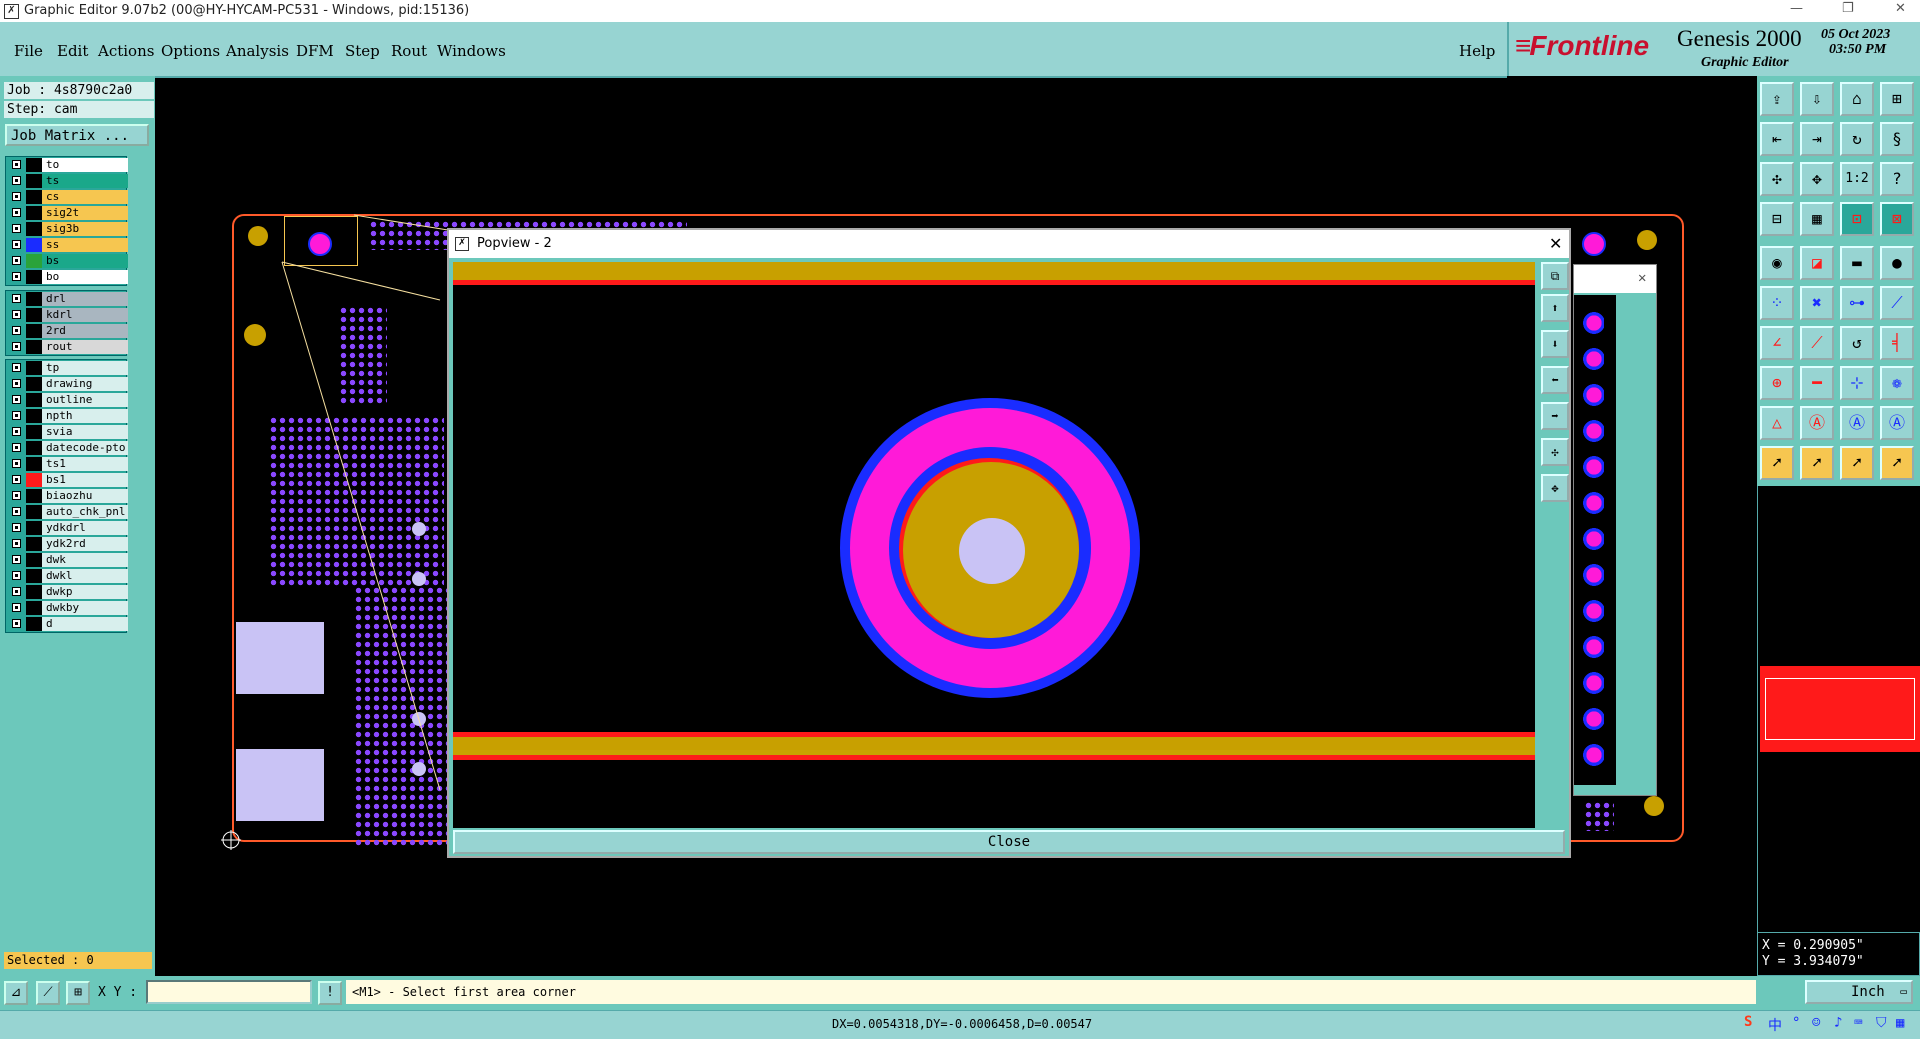 The height and width of the screenshot is (1039, 1920). Describe the element at coordinates (1897, 263) in the screenshot. I see `tool-circle-icon: ●` at that location.